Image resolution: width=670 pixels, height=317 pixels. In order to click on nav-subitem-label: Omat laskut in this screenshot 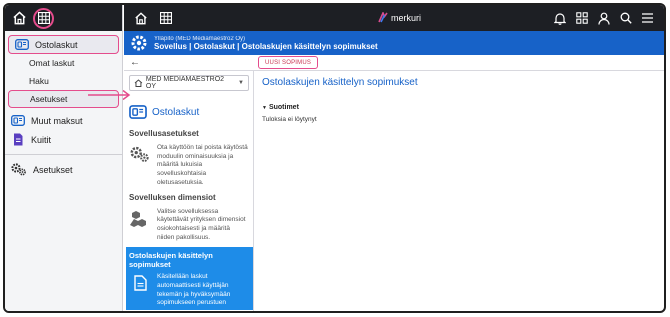, I will do `click(52, 63)`.